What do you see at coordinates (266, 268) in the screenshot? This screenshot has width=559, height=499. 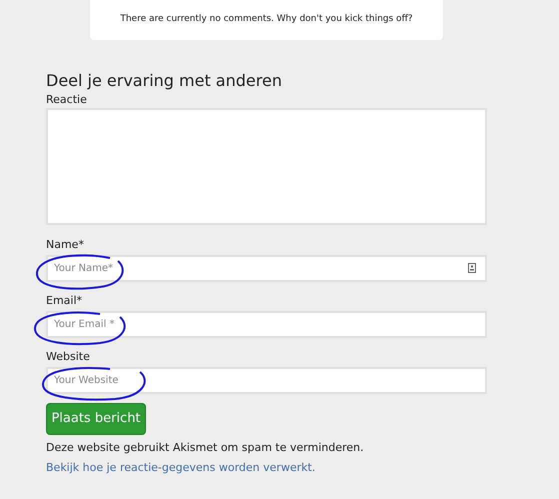 I see `text-field: Your Name*` at bounding box center [266, 268].